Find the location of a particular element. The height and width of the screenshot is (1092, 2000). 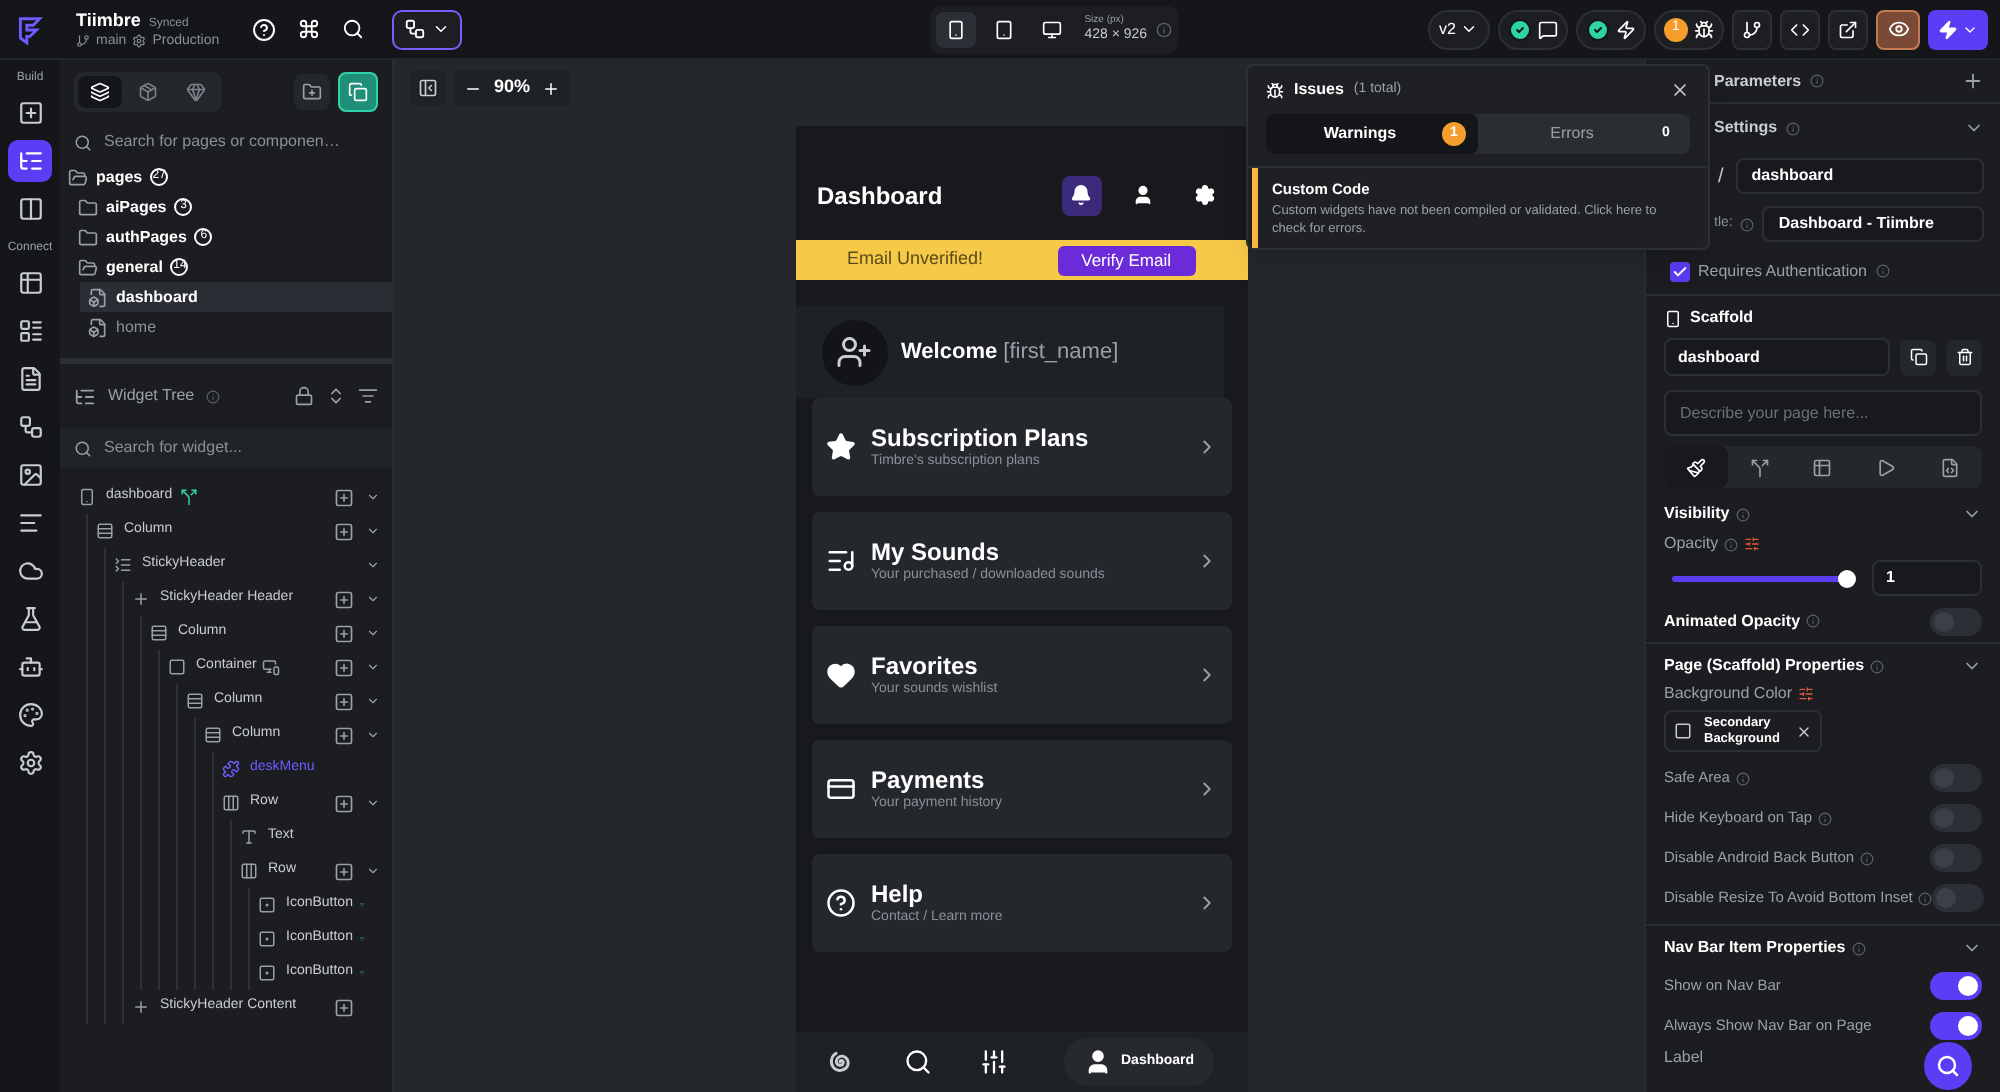

route-field: dashboard is located at coordinates (1859, 176).